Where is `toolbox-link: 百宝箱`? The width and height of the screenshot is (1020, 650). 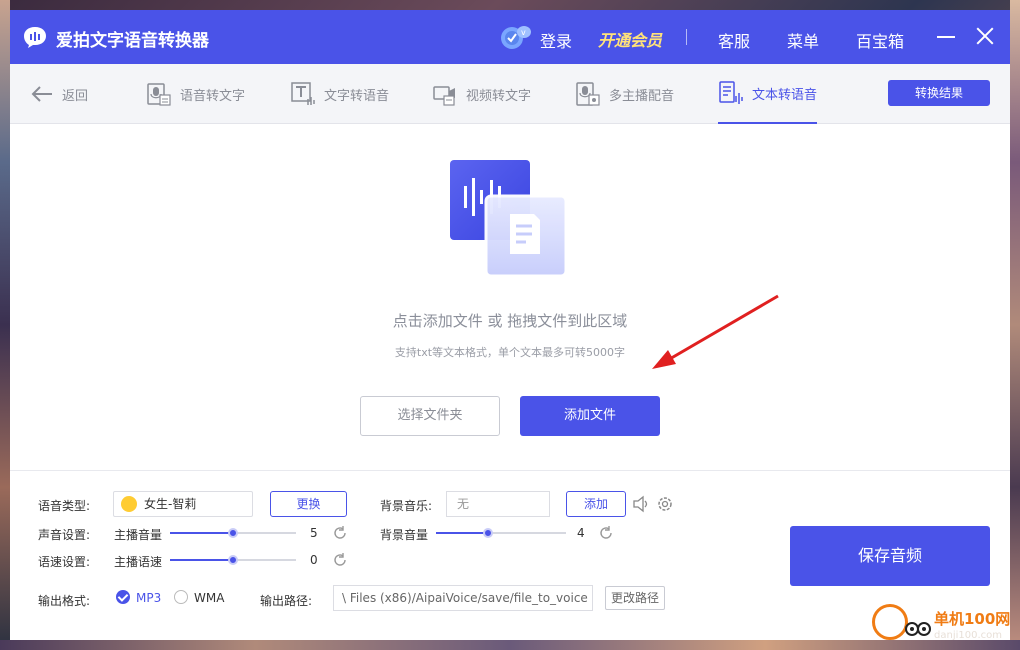 toolbox-link: 百宝箱 is located at coordinates (880, 40).